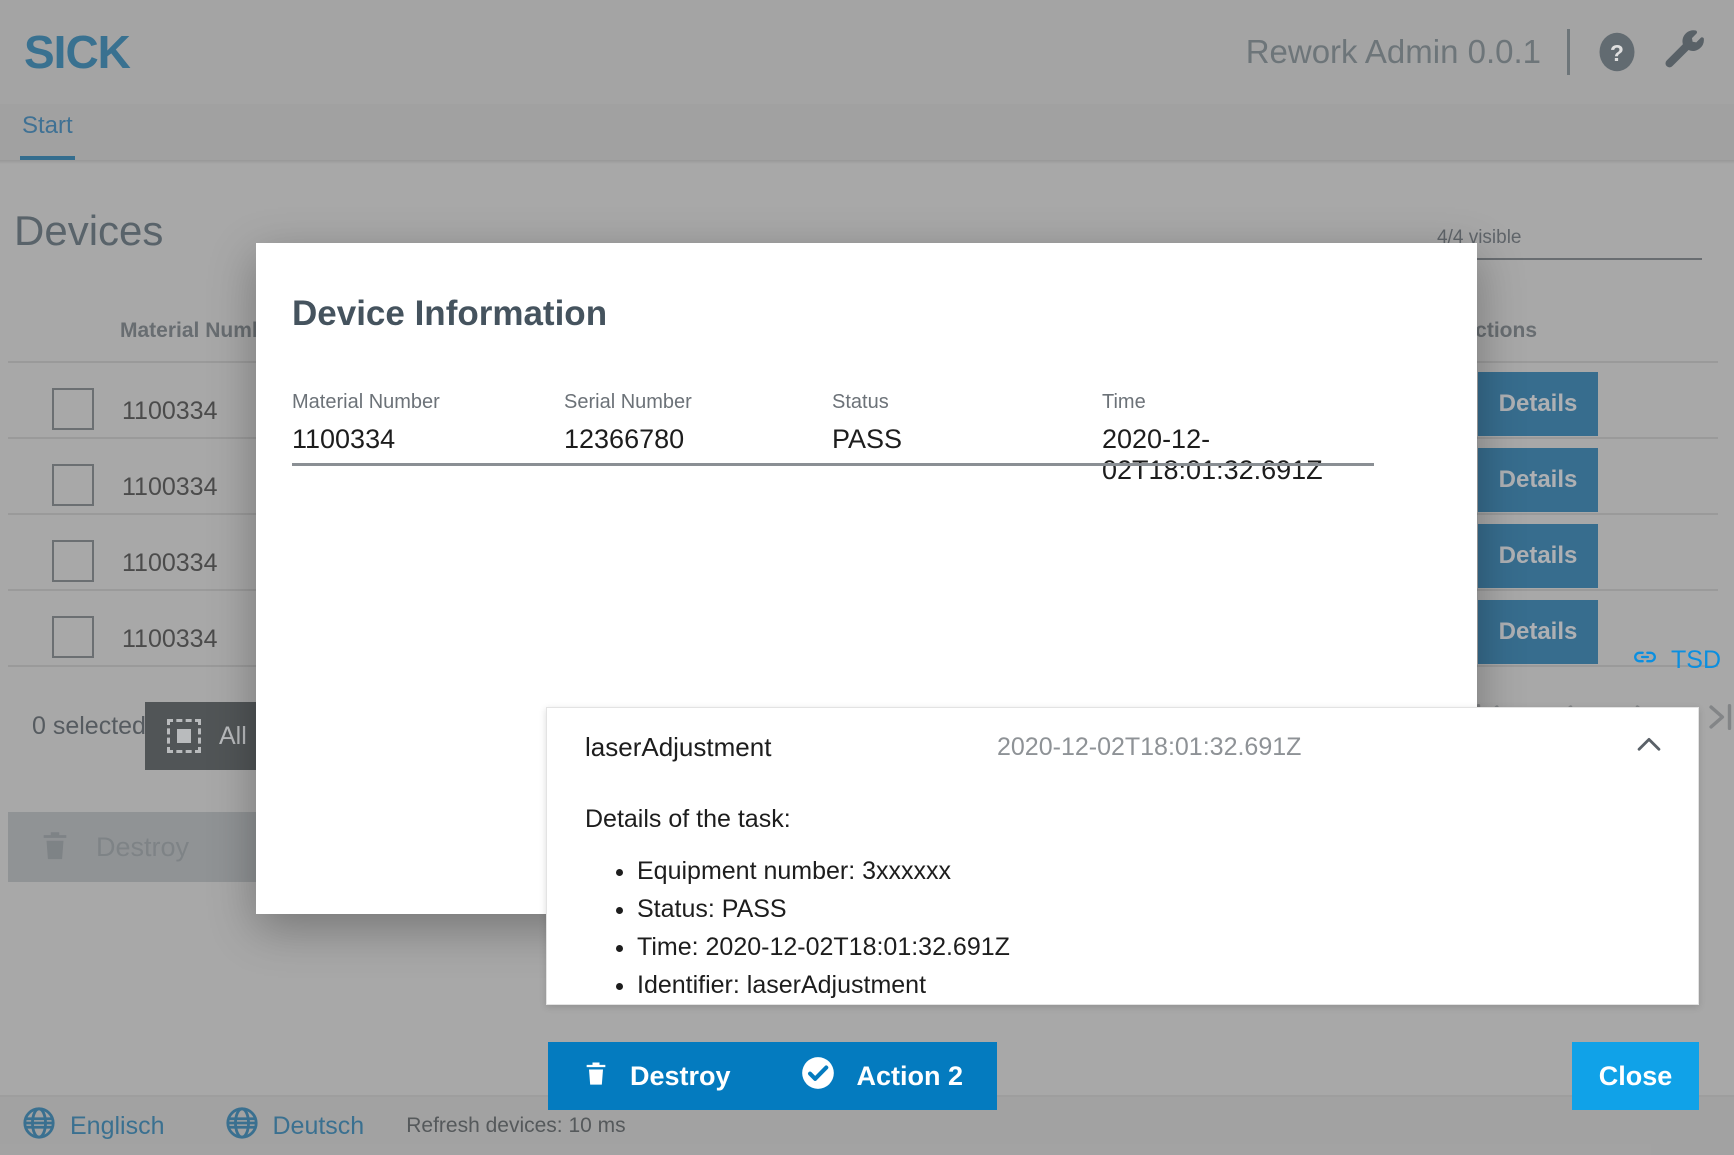  What do you see at coordinates (1157, 947) in the screenshot?
I see `list-item: Time: 2020-12-02T18:01:32.691Z` at bounding box center [1157, 947].